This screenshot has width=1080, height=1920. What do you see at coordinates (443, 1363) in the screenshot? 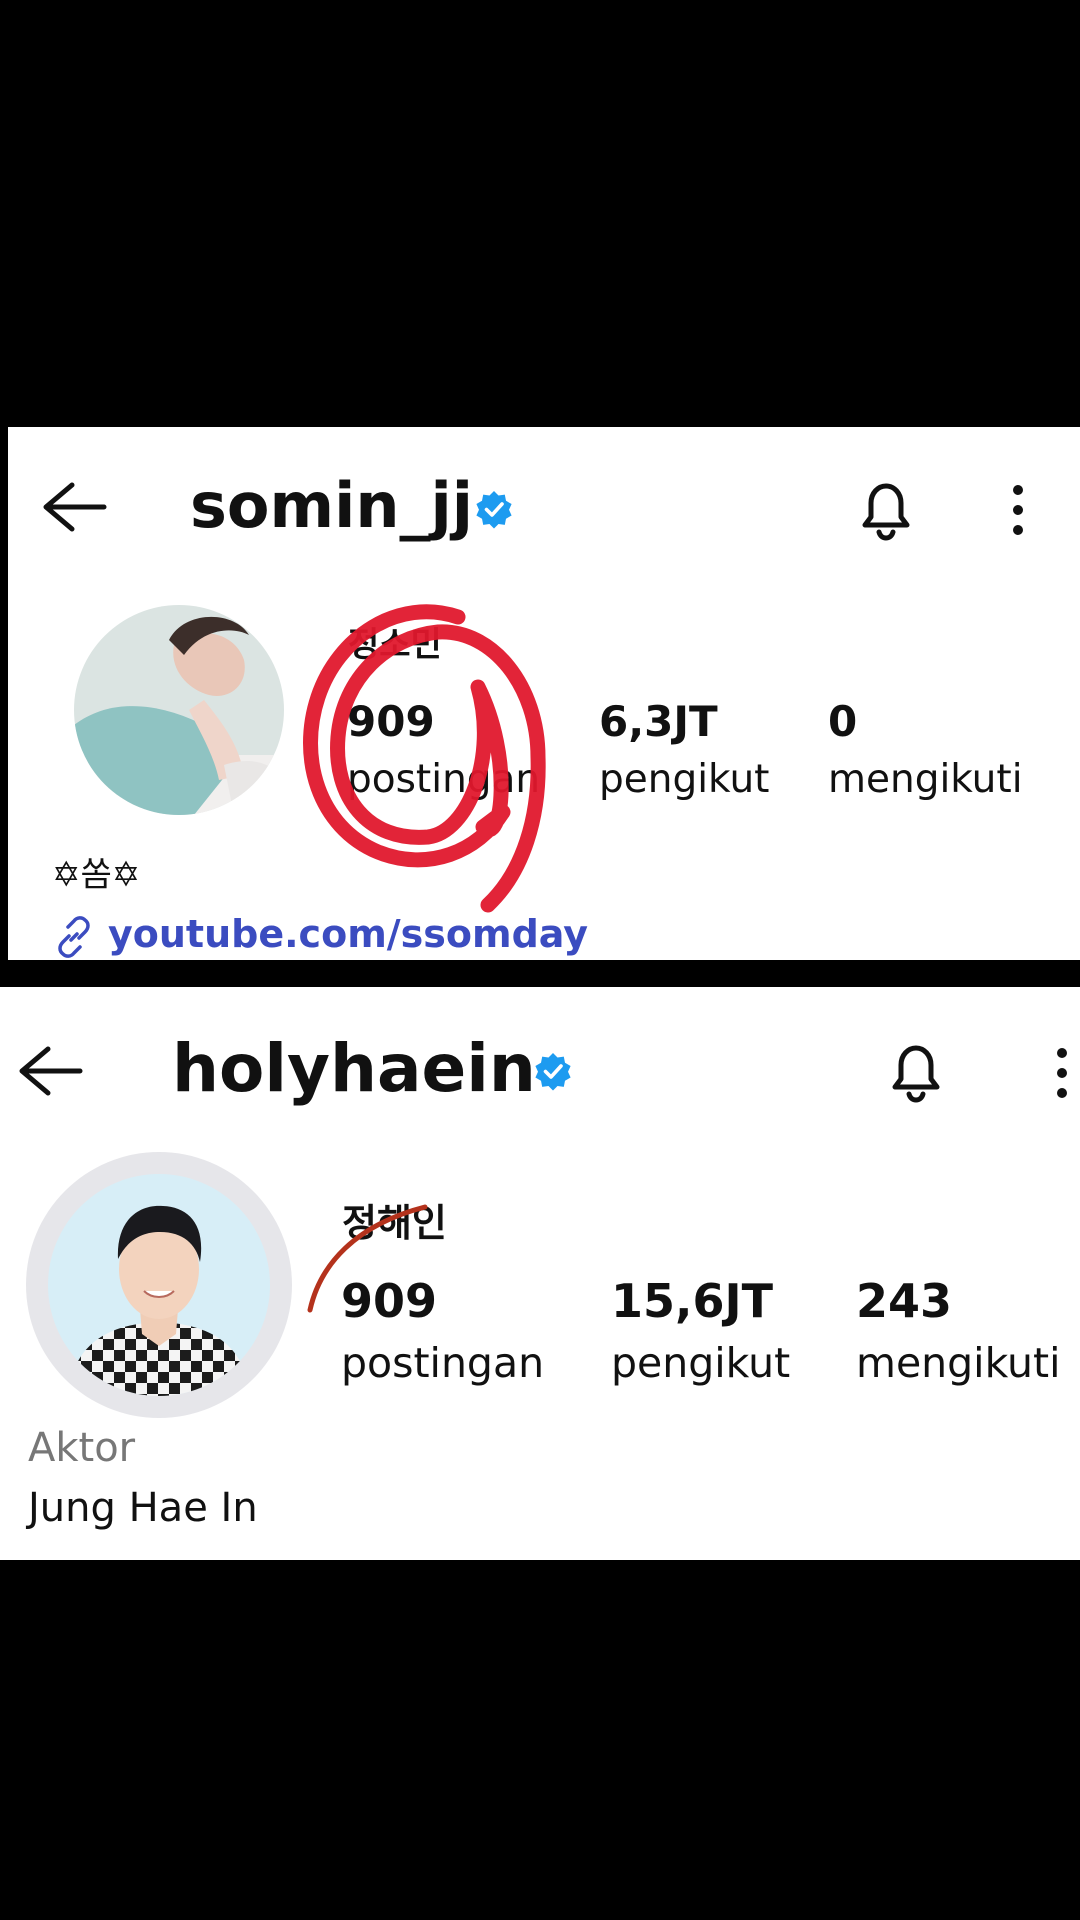
I see `posts-label: postingan` at bounding box center [443, 1363].